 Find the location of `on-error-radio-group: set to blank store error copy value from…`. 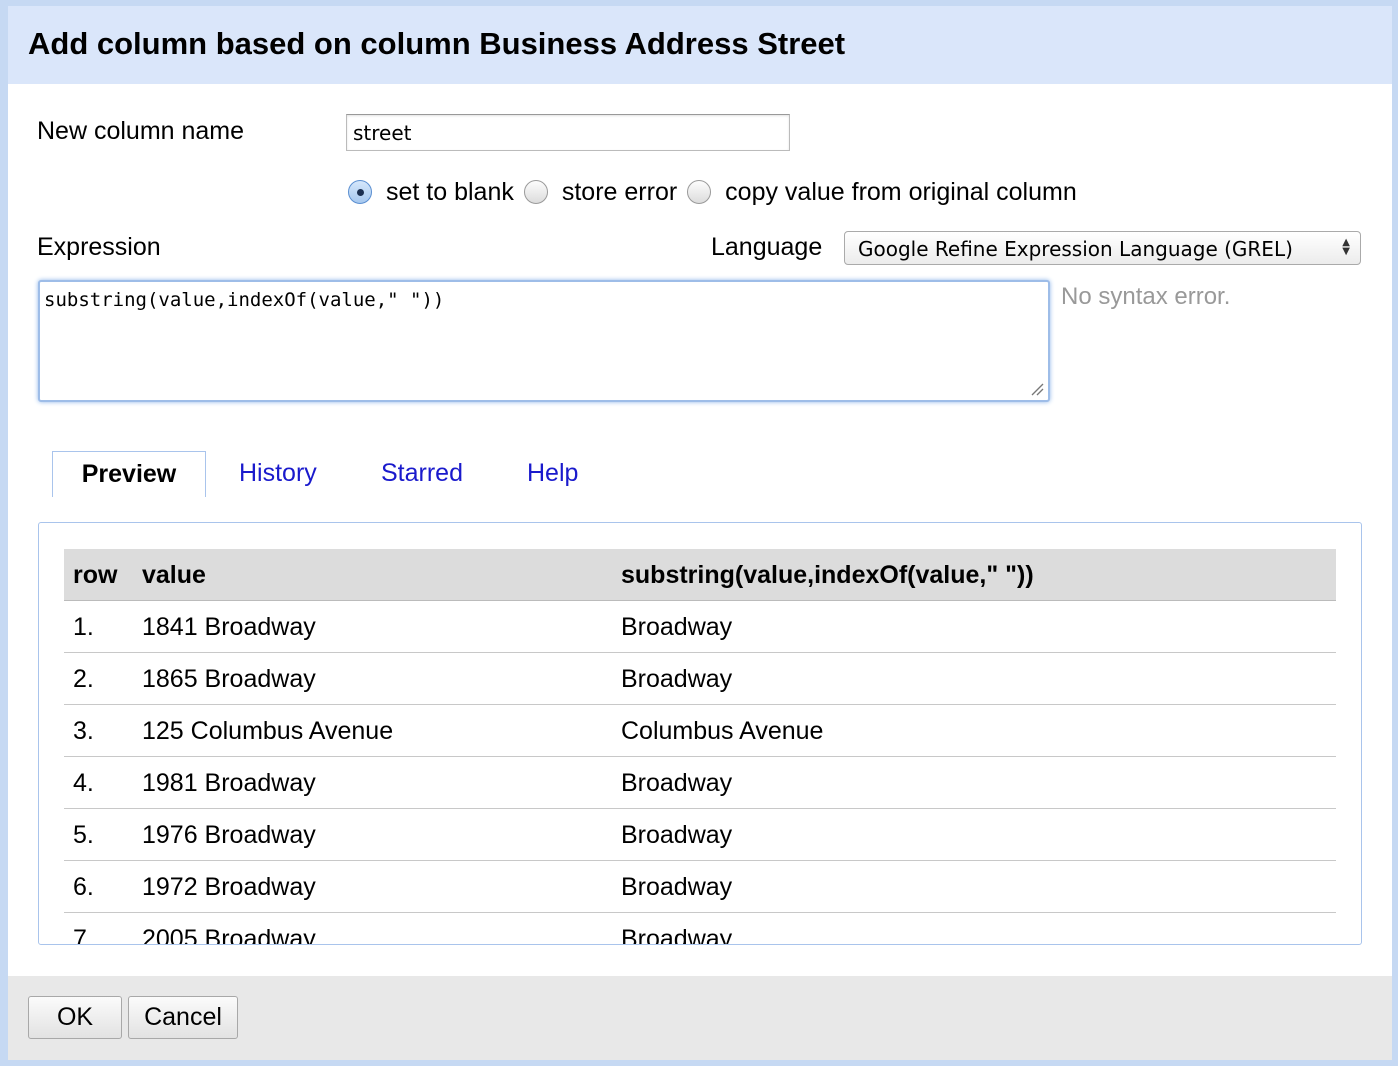

on-error-radio-group: set to blank store error copy value from… is located at coordinates (717, 192).